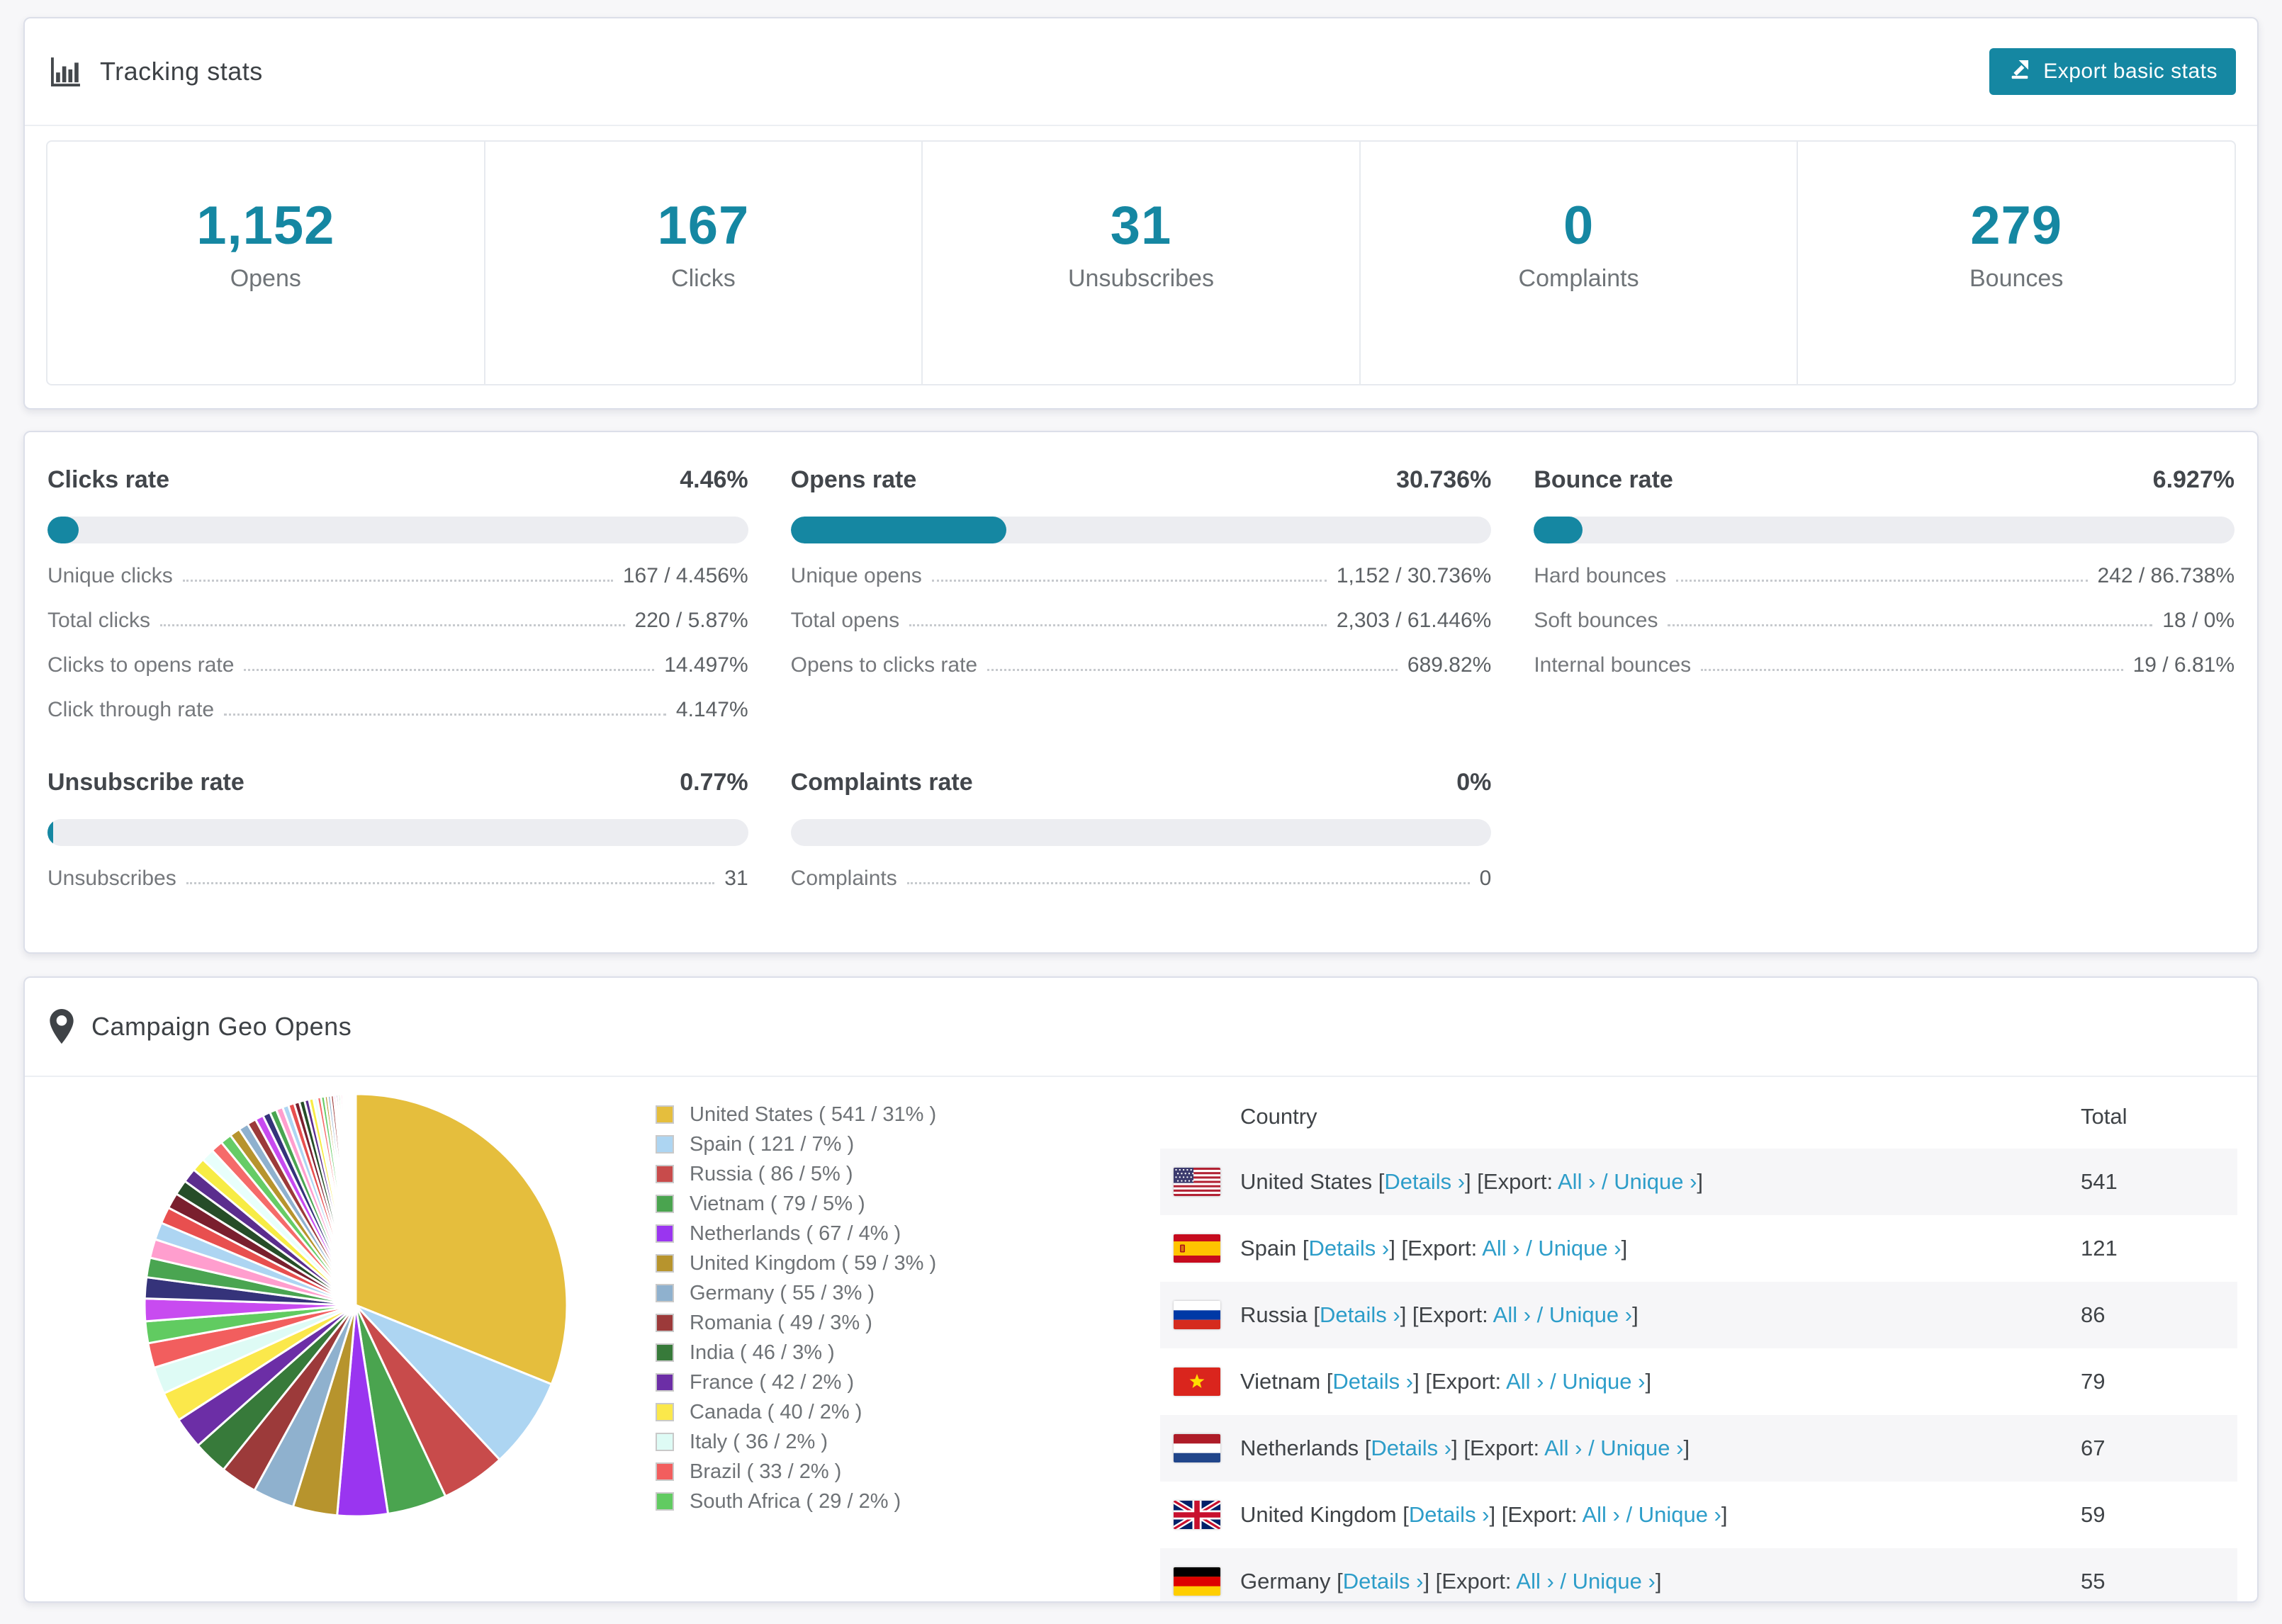 Image resolution: width=2282 pixels, height=1624 pixels. Describe the element at coordinates (2094, 1448) in the screenshot. I see `total-cell: 67` at that location.